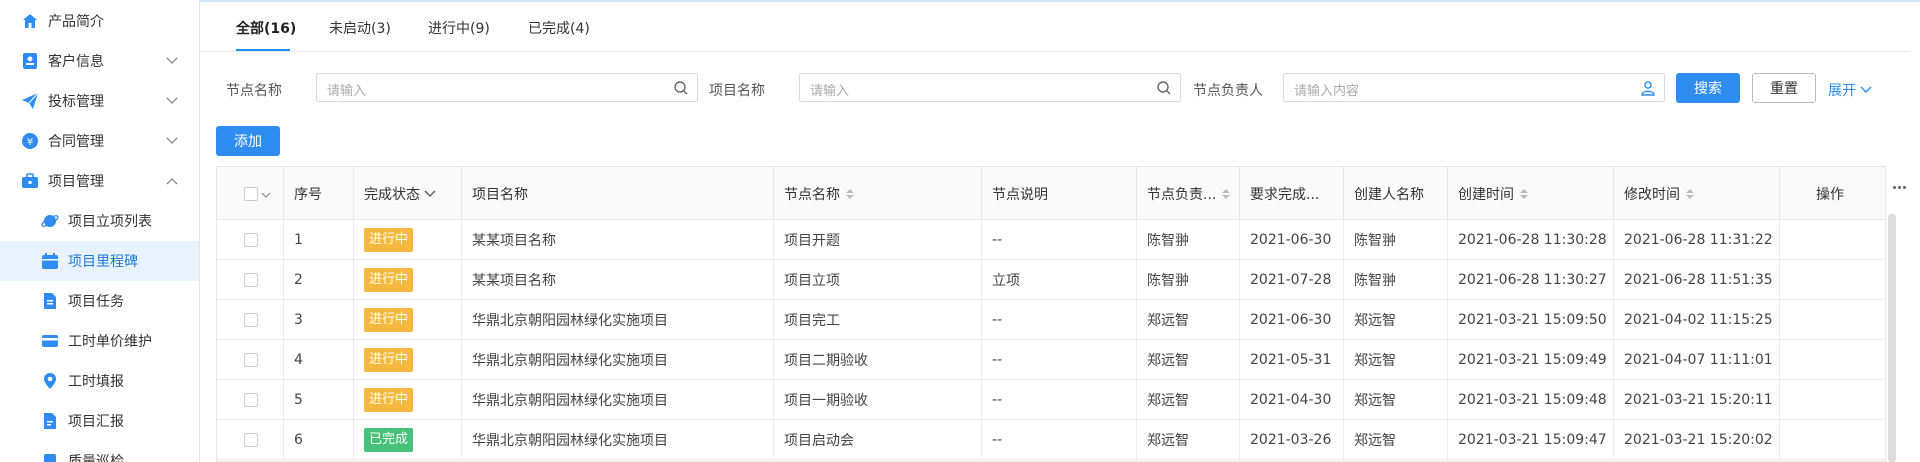 The width and height of the screenshot is (1920, 462). What do you see at coordinates (990, 87) in the screenshot?
I see `project-name-input: 请输入` at bounding box center [990, 87].